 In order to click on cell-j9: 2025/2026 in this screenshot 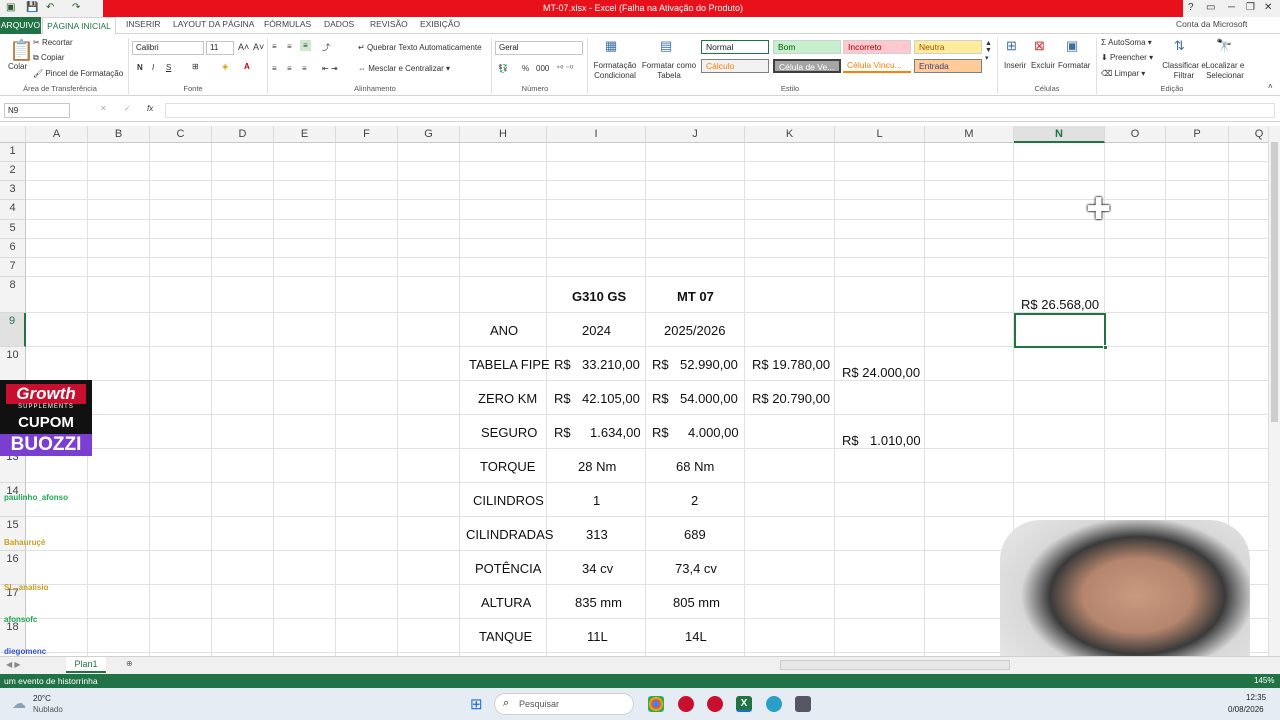, I will do `click(694, 330)`.